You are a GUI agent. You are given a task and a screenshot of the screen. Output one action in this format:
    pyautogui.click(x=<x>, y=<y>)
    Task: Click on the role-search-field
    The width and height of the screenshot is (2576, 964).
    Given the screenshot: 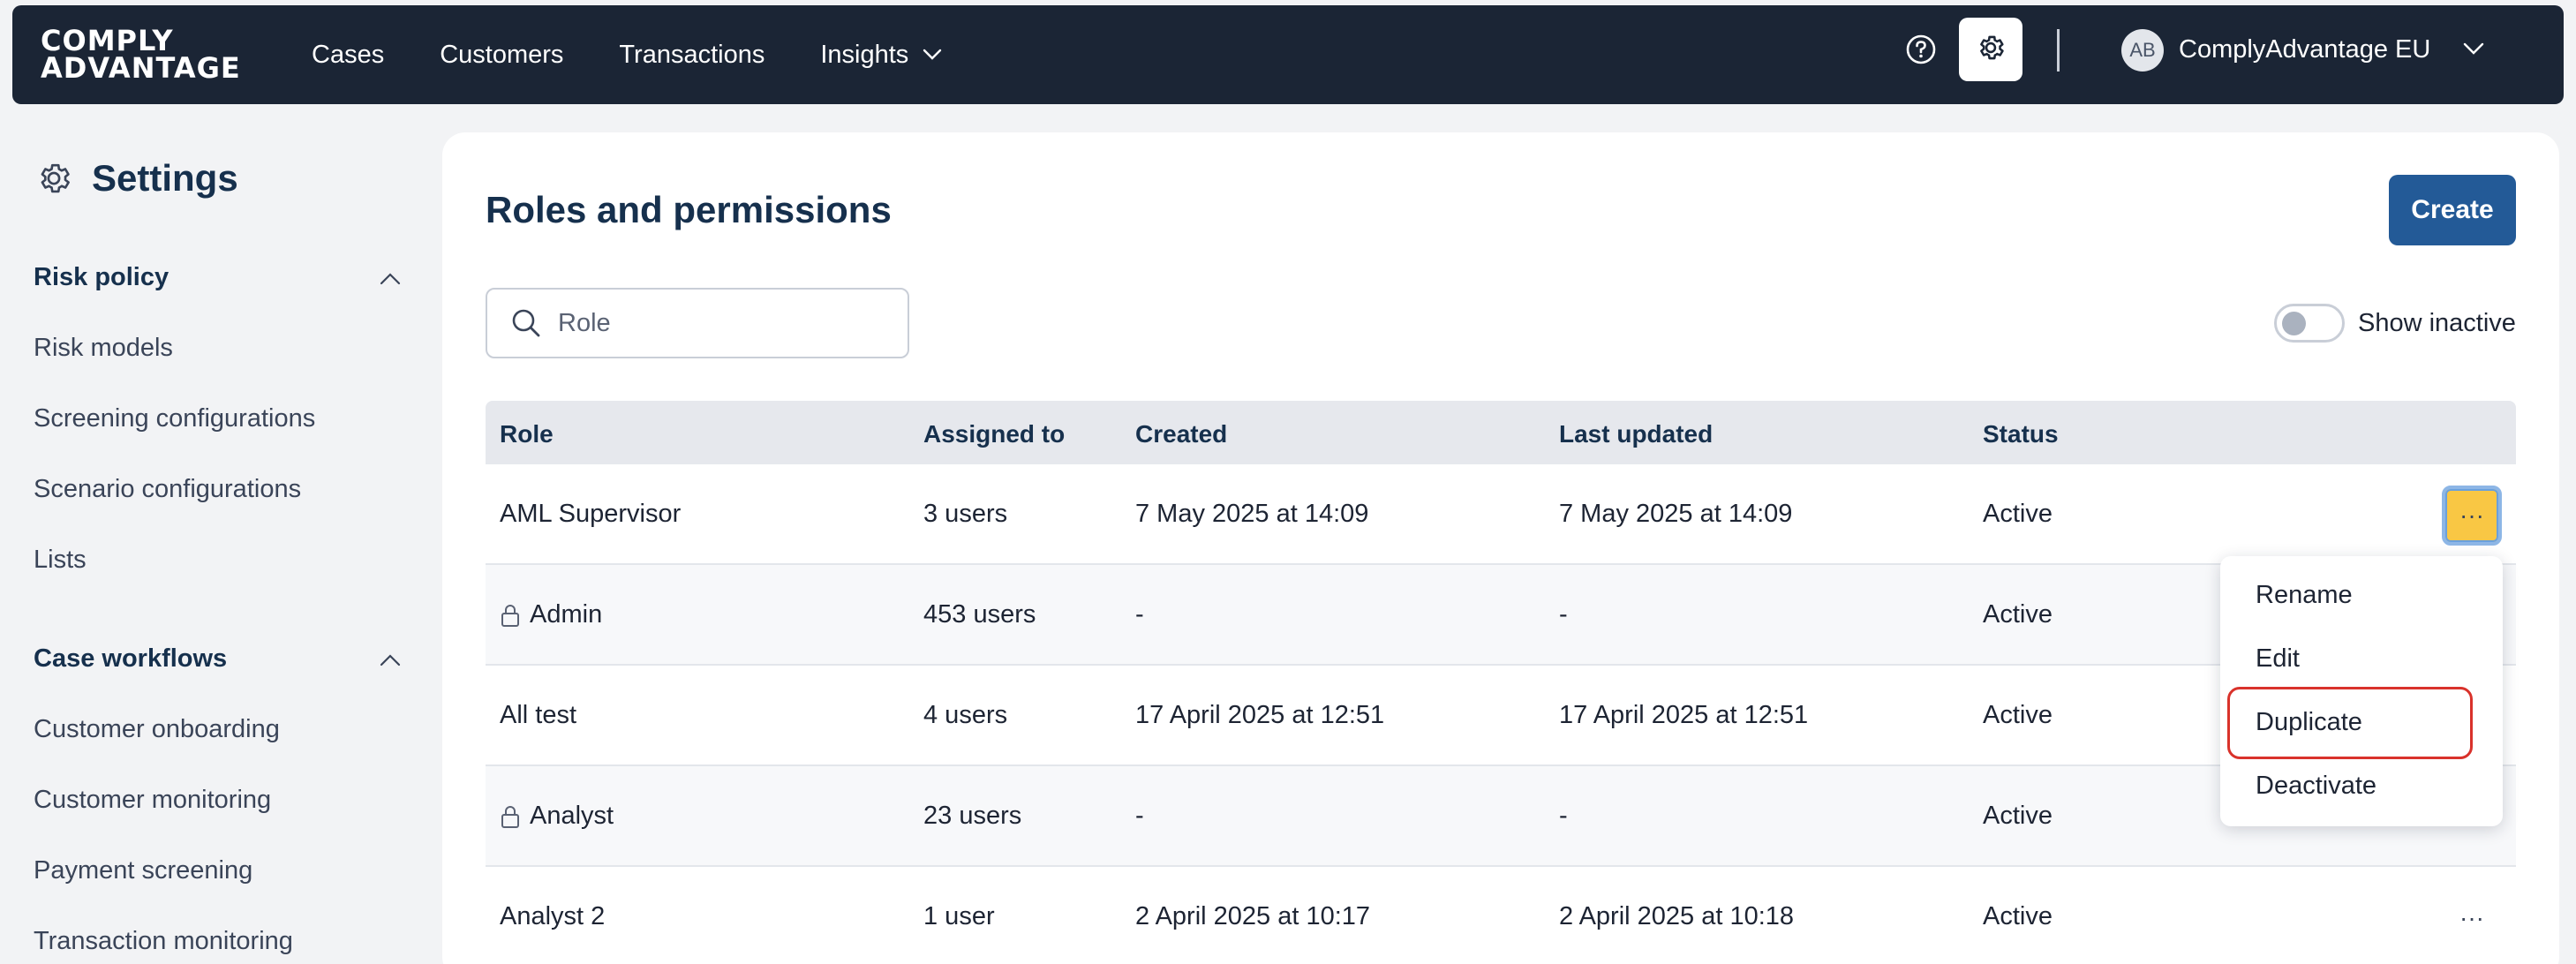 What is the action you would take?
    pyautogui.click(x=698, y=323)
    